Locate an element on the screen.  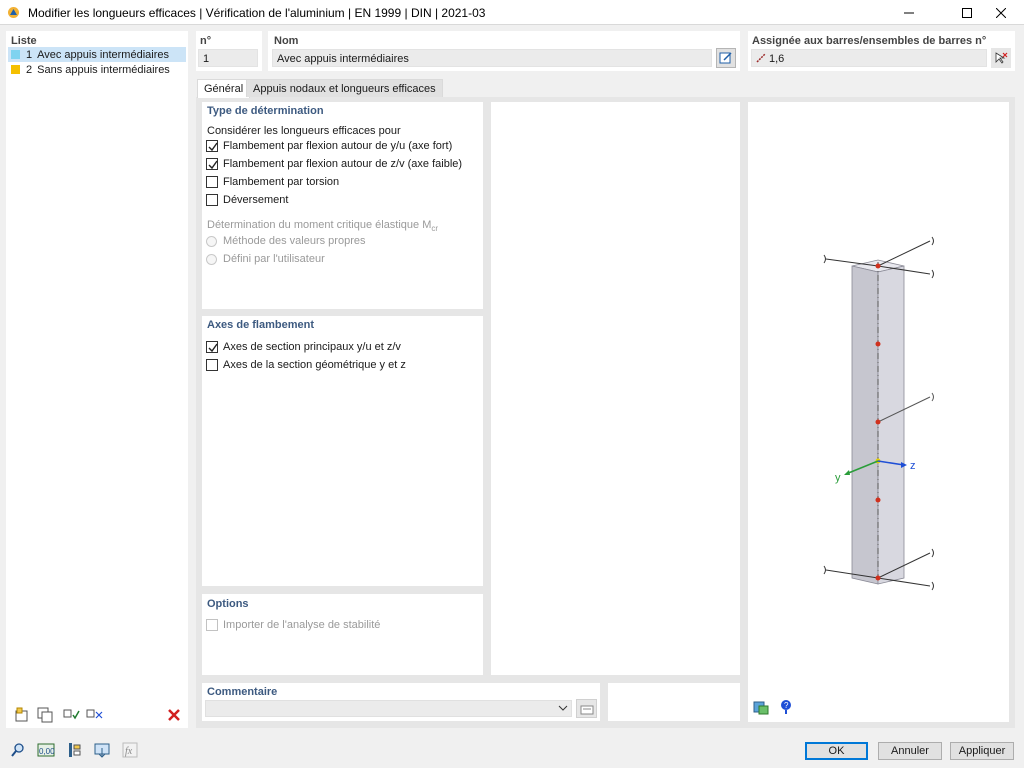
new-item-button is located at coordinates (22, 715).